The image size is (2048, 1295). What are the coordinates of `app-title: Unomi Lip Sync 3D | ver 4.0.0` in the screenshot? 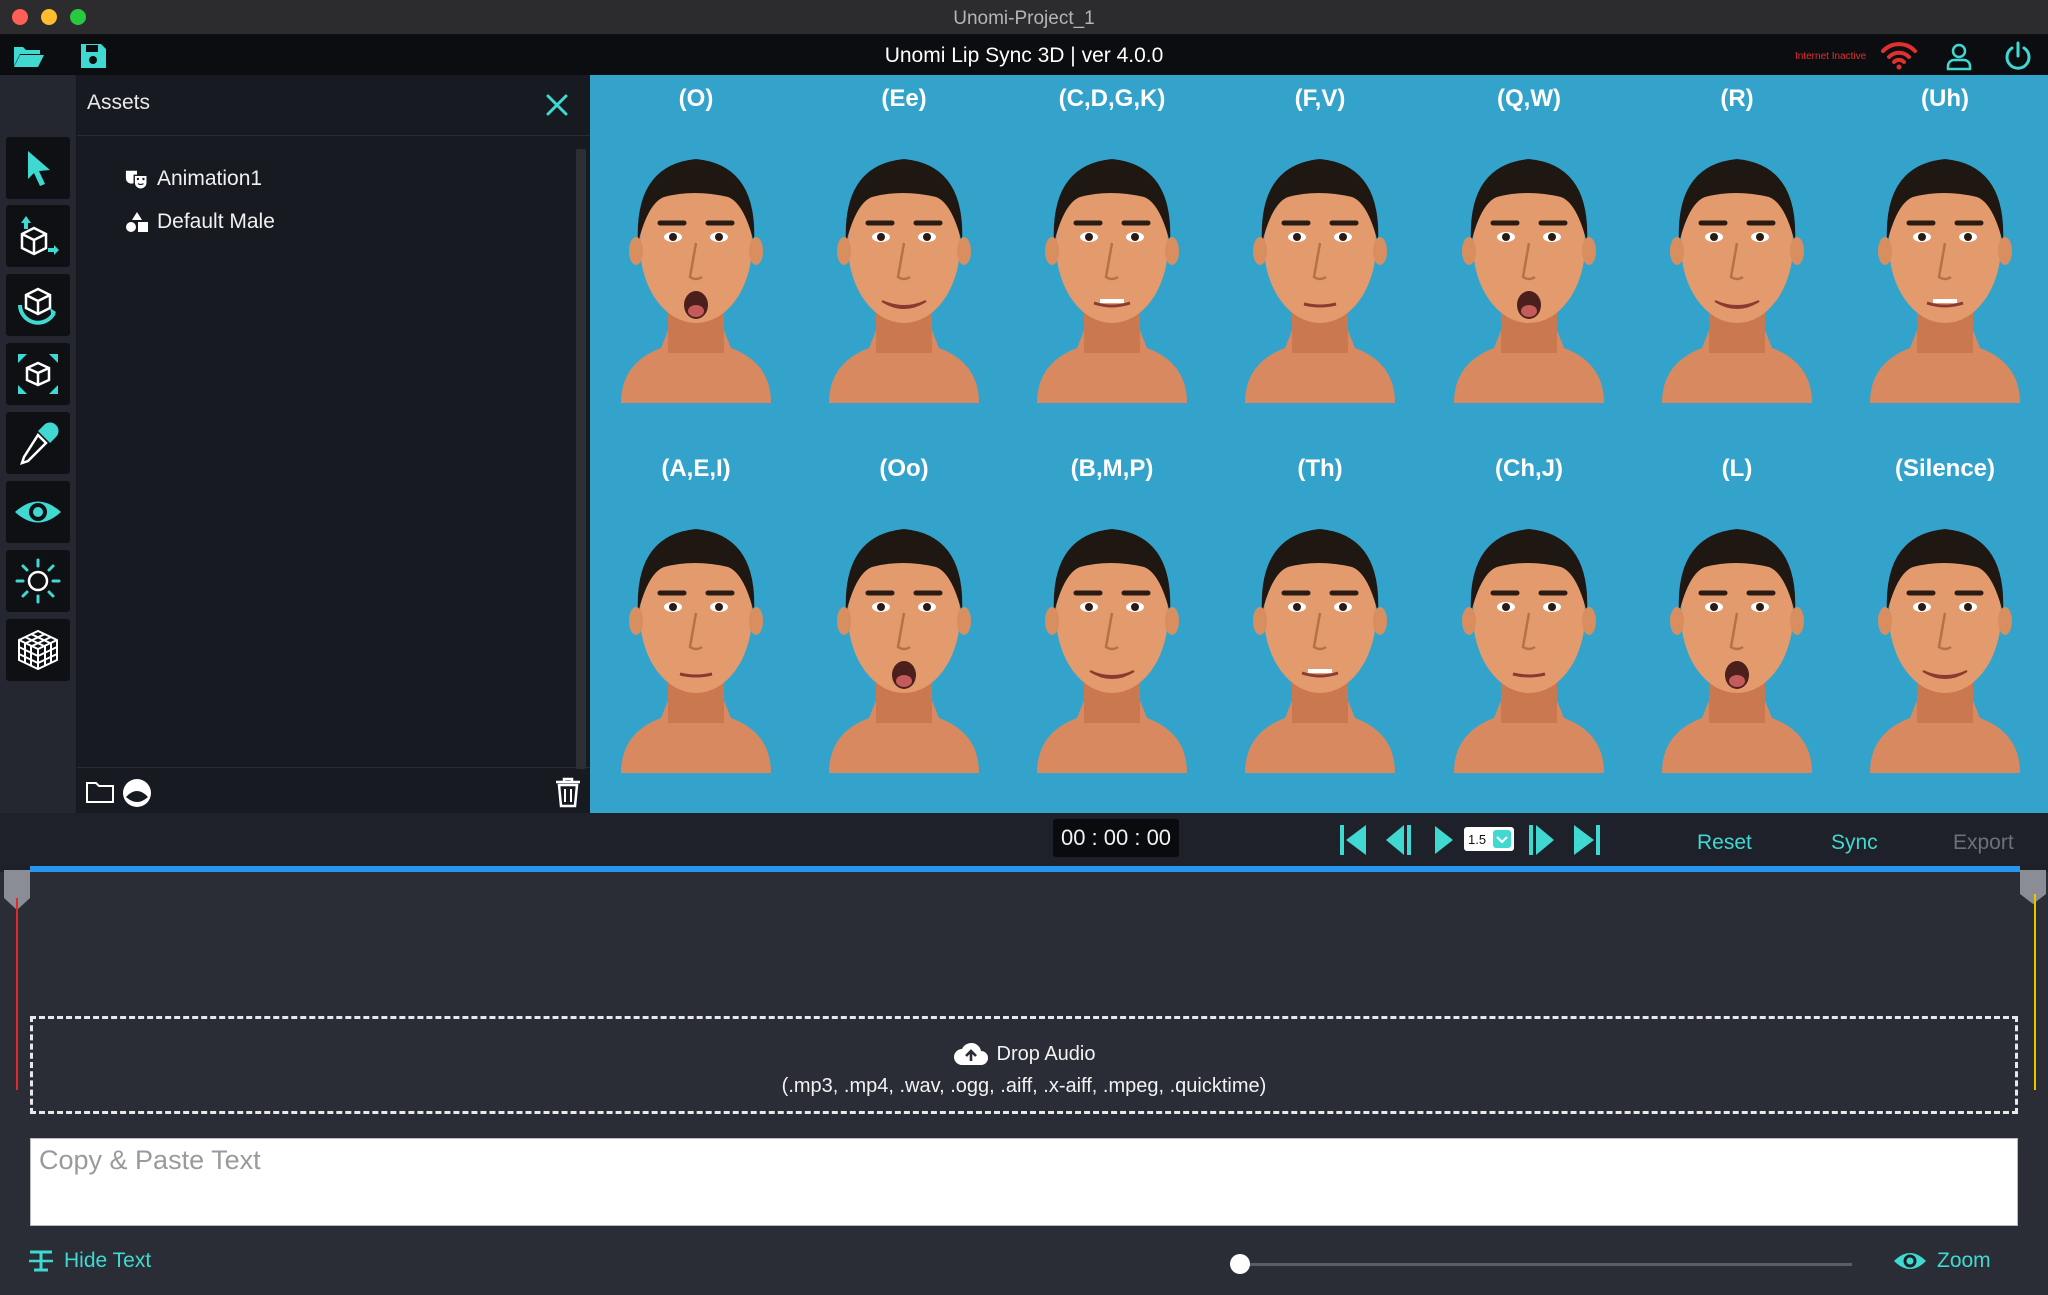 It's located at (1024, 55).